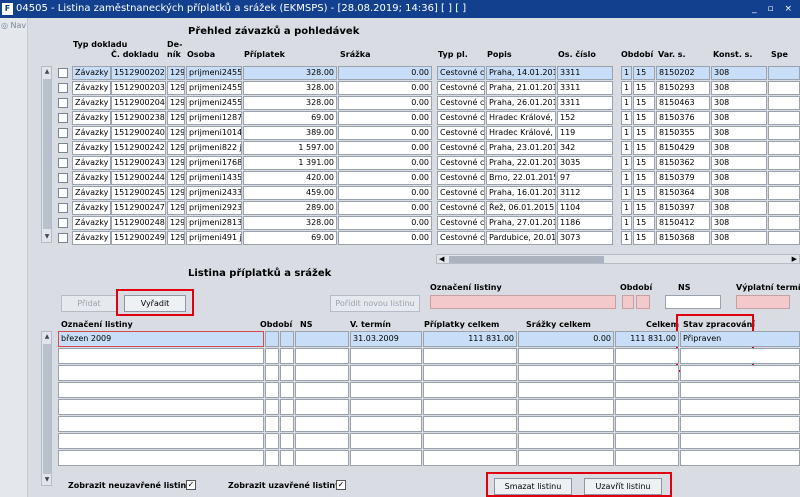 Image resolution: width=800 pixels, height=497 pixels. Describe the element at coordinates (287, 458) in the screenshot. I see `list-cell-obd2` at that location.